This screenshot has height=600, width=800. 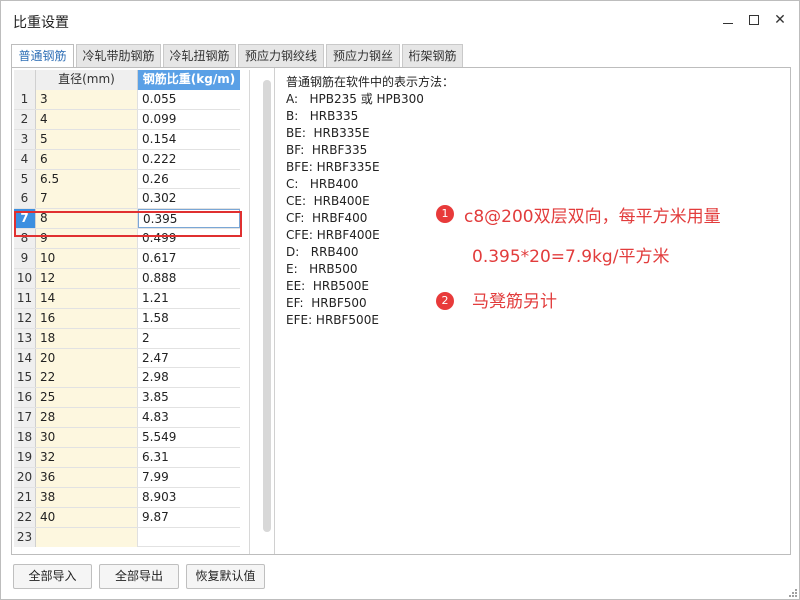 I want to click on diameter-cell: 6.5, so click(x=87, y=179).